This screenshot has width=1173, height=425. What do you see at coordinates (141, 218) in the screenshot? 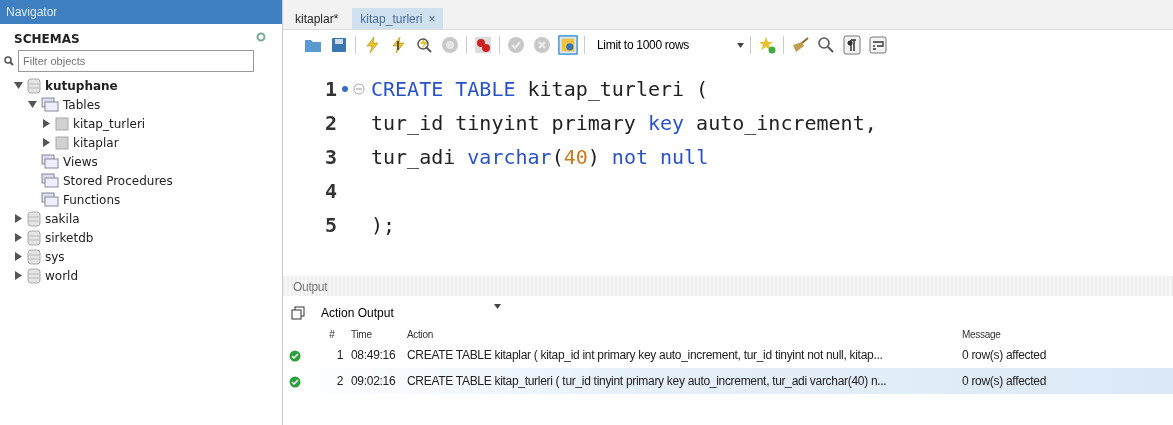
I see `tree-item: sakila` at bounding box center [141, 218].